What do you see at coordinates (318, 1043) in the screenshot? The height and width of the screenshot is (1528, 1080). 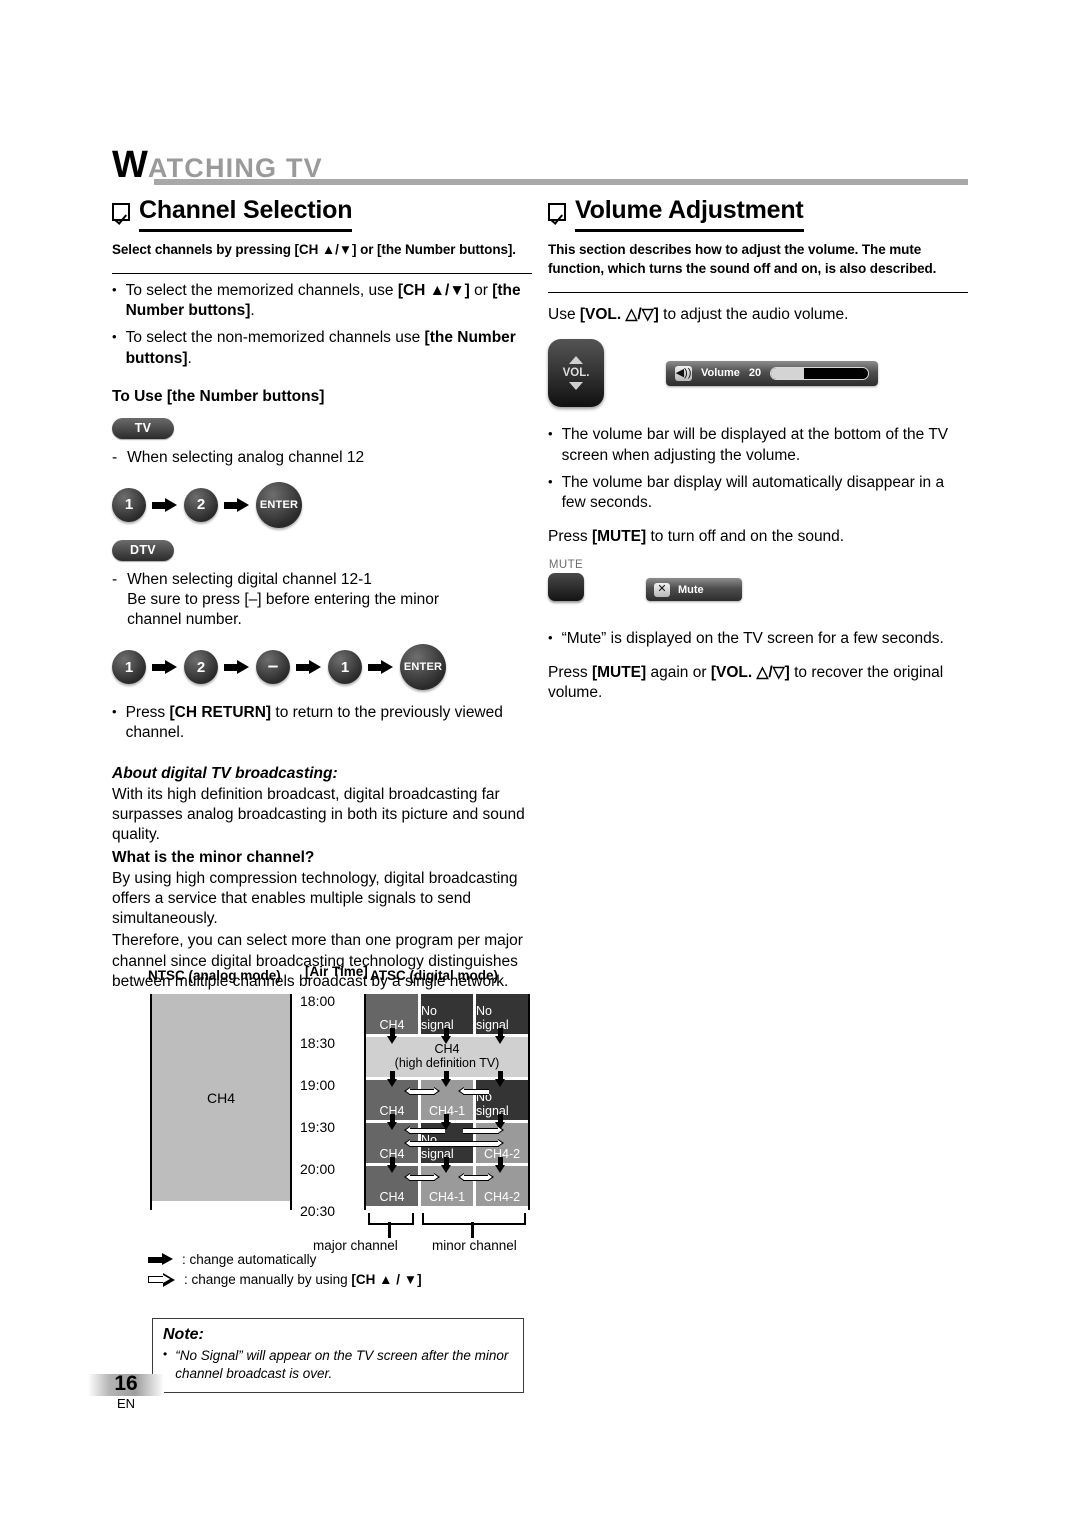 I see `airtime-tick: 18:30` at bounding box center [318, 1043].